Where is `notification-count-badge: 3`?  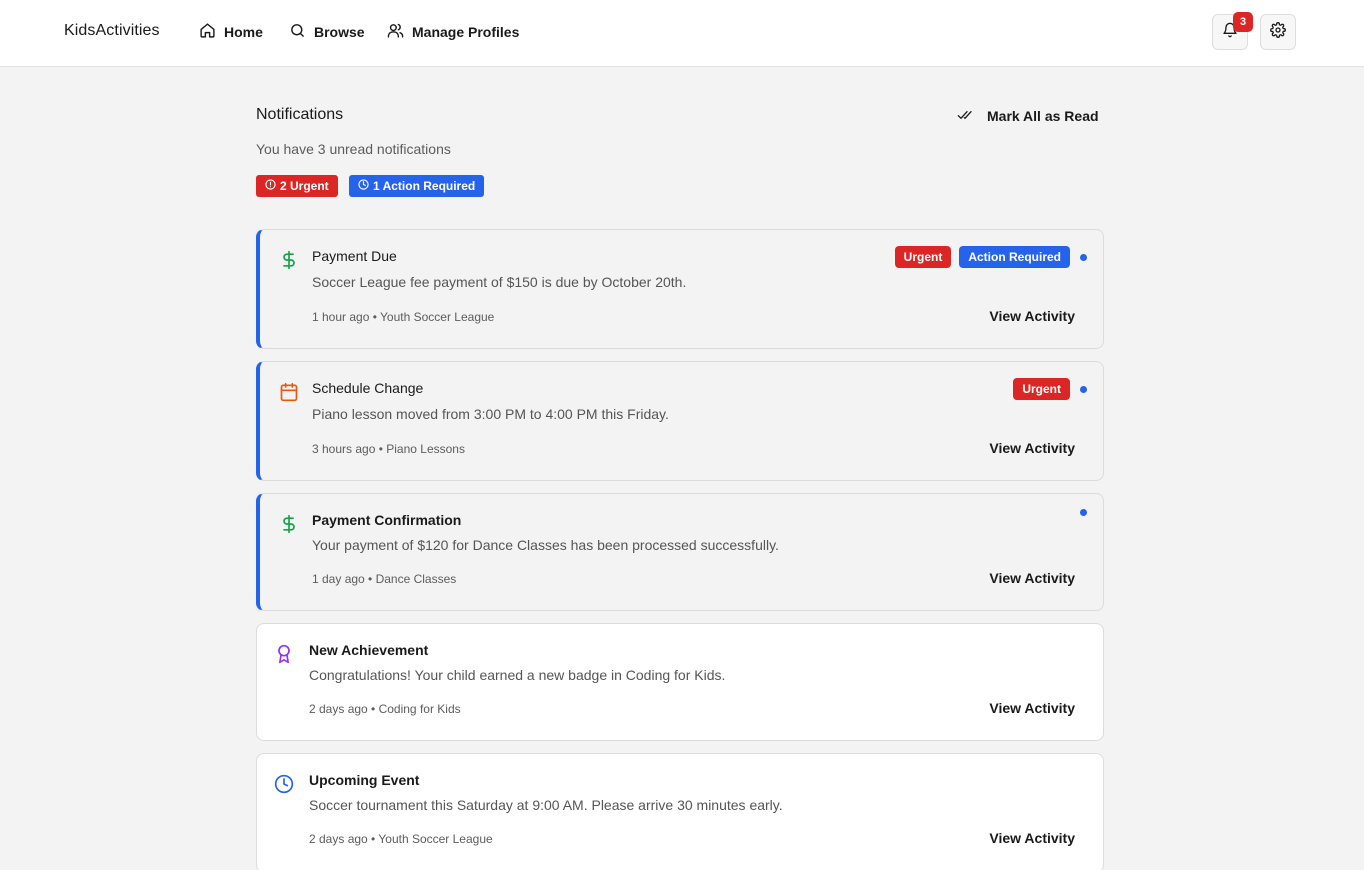
notification-count-badge: 3 is located at coordinates (1243, 22).